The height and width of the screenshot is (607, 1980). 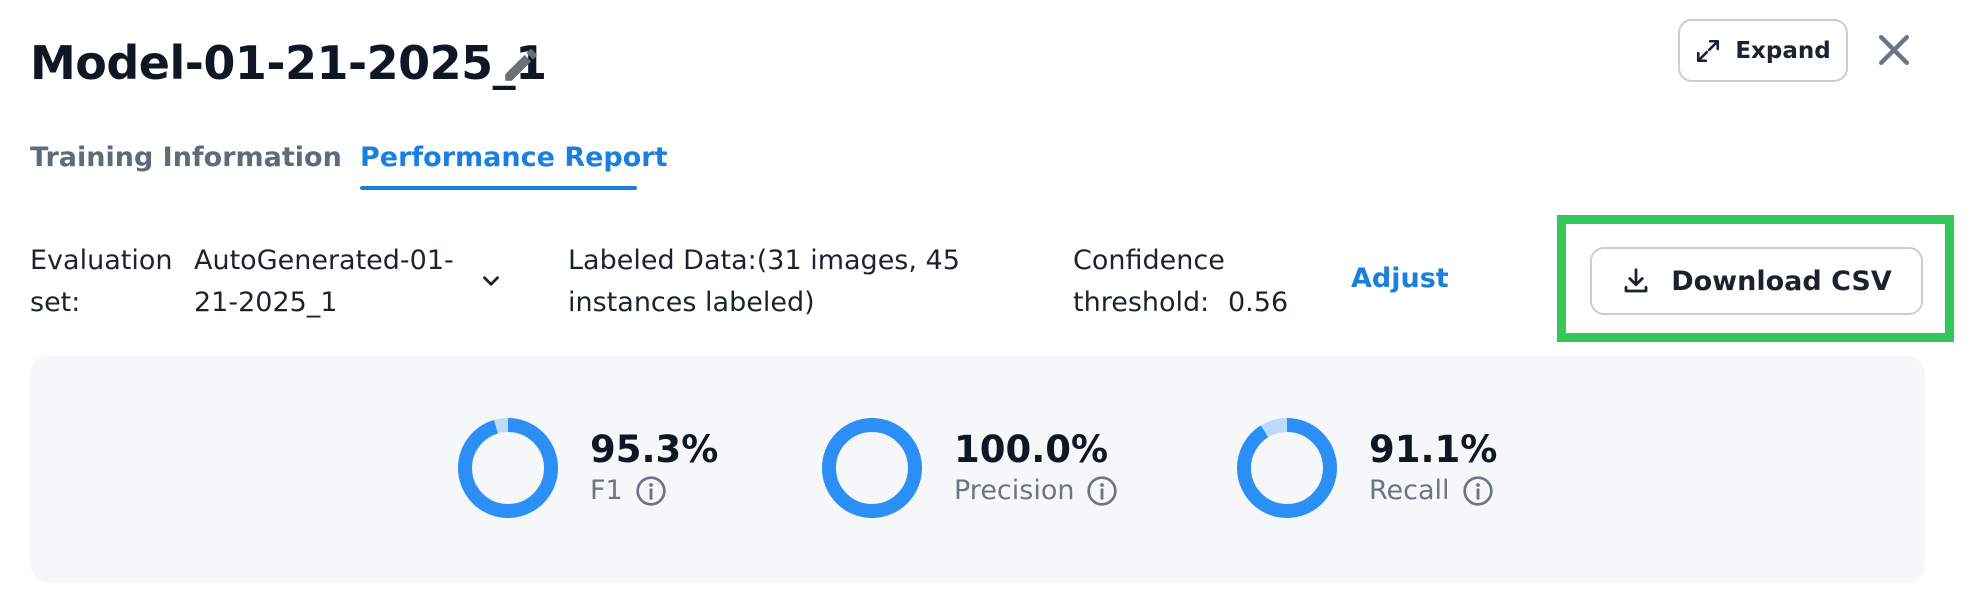 I want to click on expand-button: Expand, so click(x=1763, y=50).